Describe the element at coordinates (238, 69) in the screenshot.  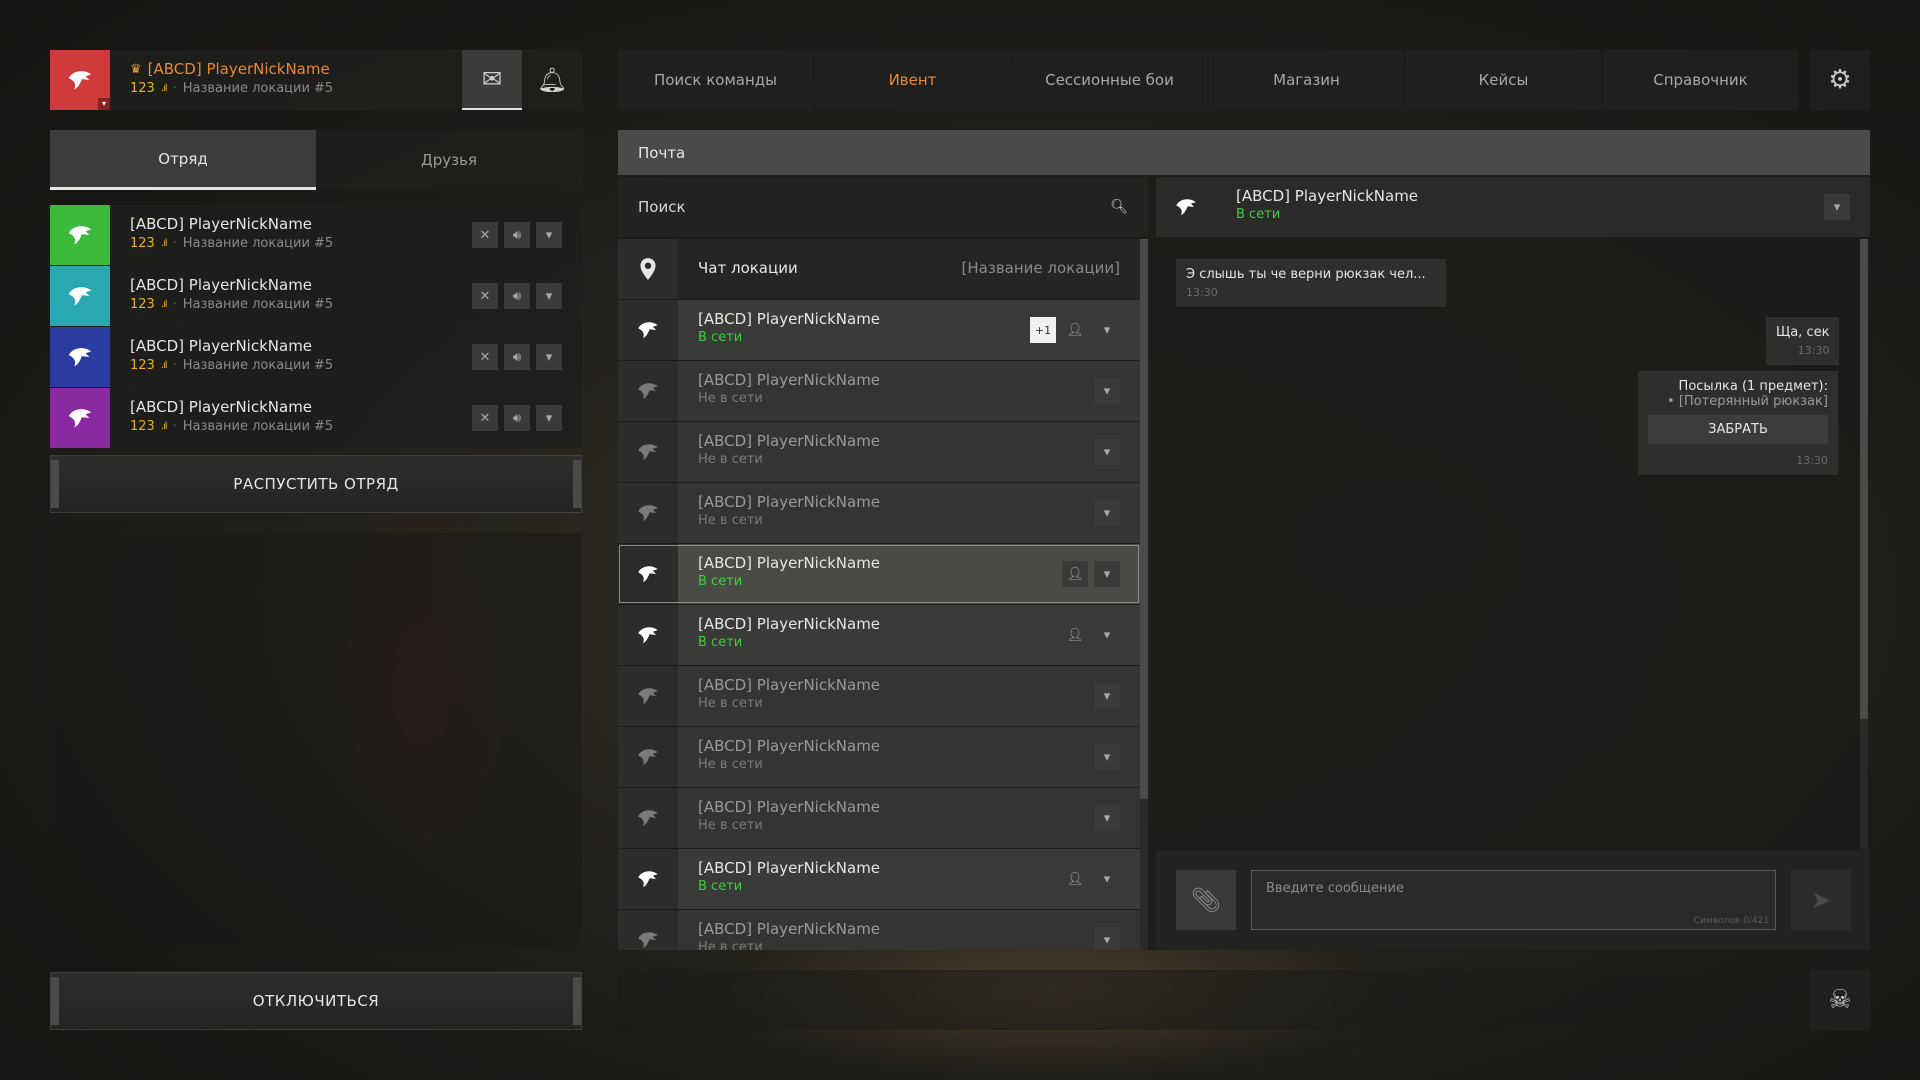
I see `player-name: [ABCD] PlayerNickName` at that location.